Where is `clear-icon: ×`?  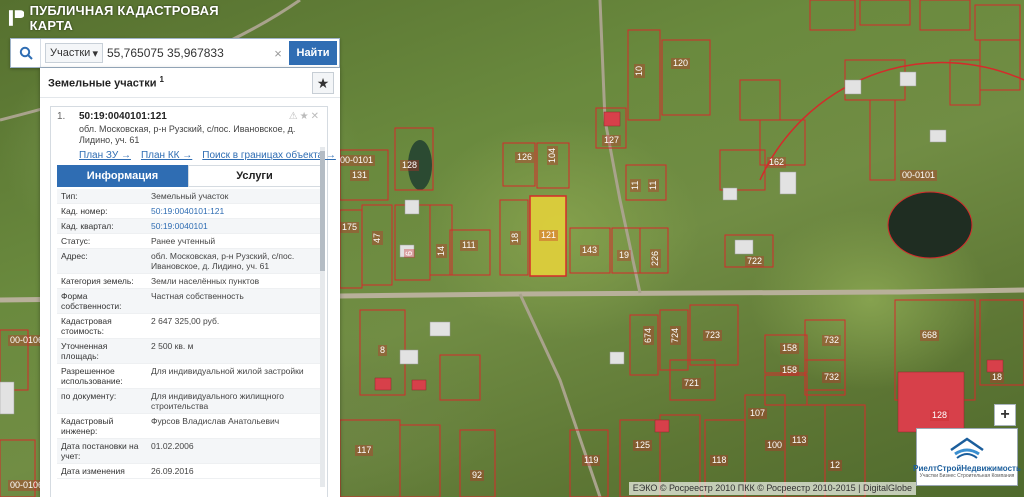 clear-icon: × is located at coordinates (278, 53).